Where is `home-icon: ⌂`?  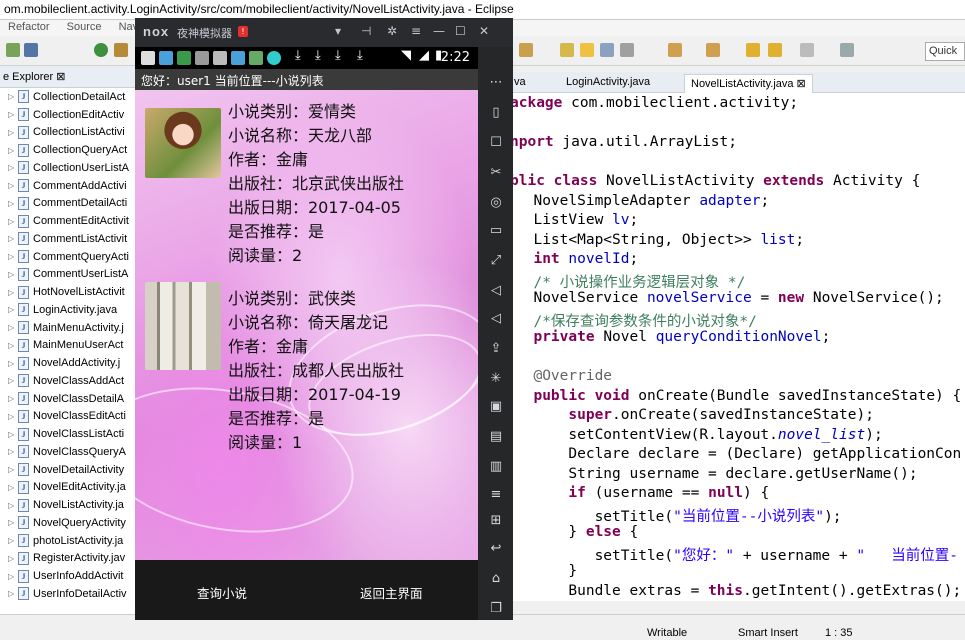 home-icon: ⌂ is located at coordinates (496, 579).